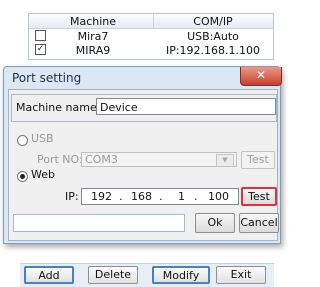  What do you see at coordinates (259, 196) in the screenshot?
I see `web-test-button: Test` at bounding box center [259, 196].